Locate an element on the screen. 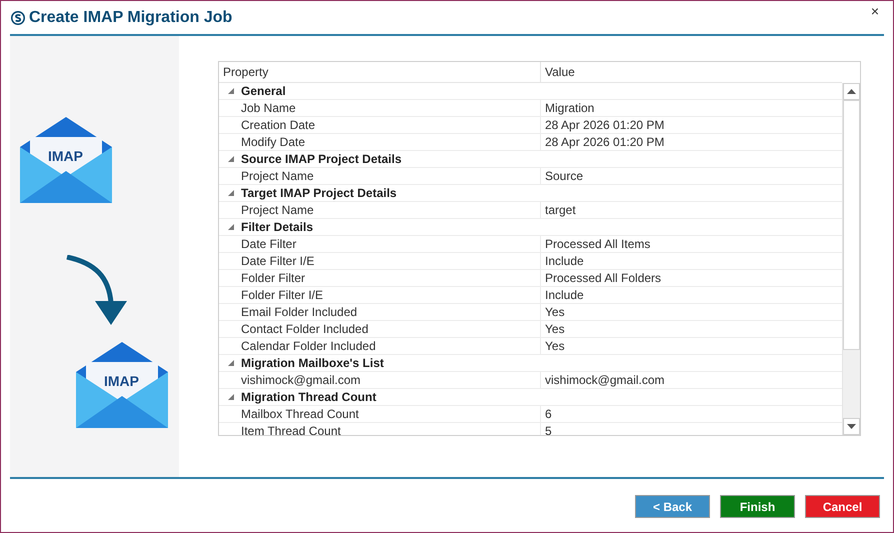  close-button: × is located at coordinates (874, 11).